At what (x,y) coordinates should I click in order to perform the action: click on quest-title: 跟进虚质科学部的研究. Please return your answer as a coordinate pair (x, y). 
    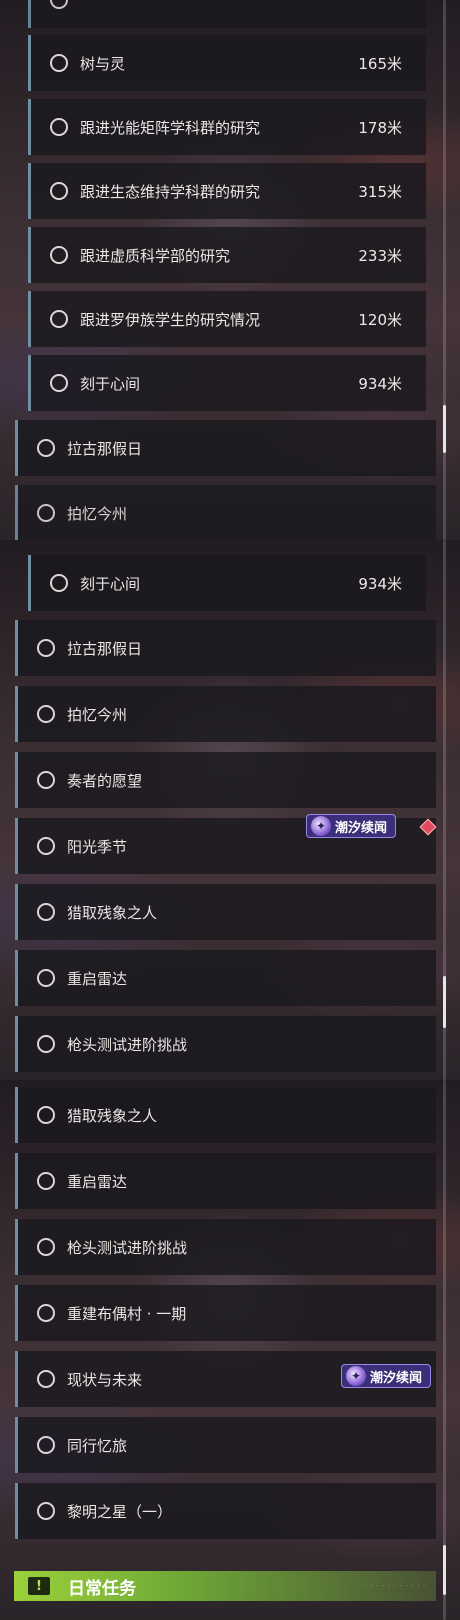
    Looking at the image, I should click on (155, 255).